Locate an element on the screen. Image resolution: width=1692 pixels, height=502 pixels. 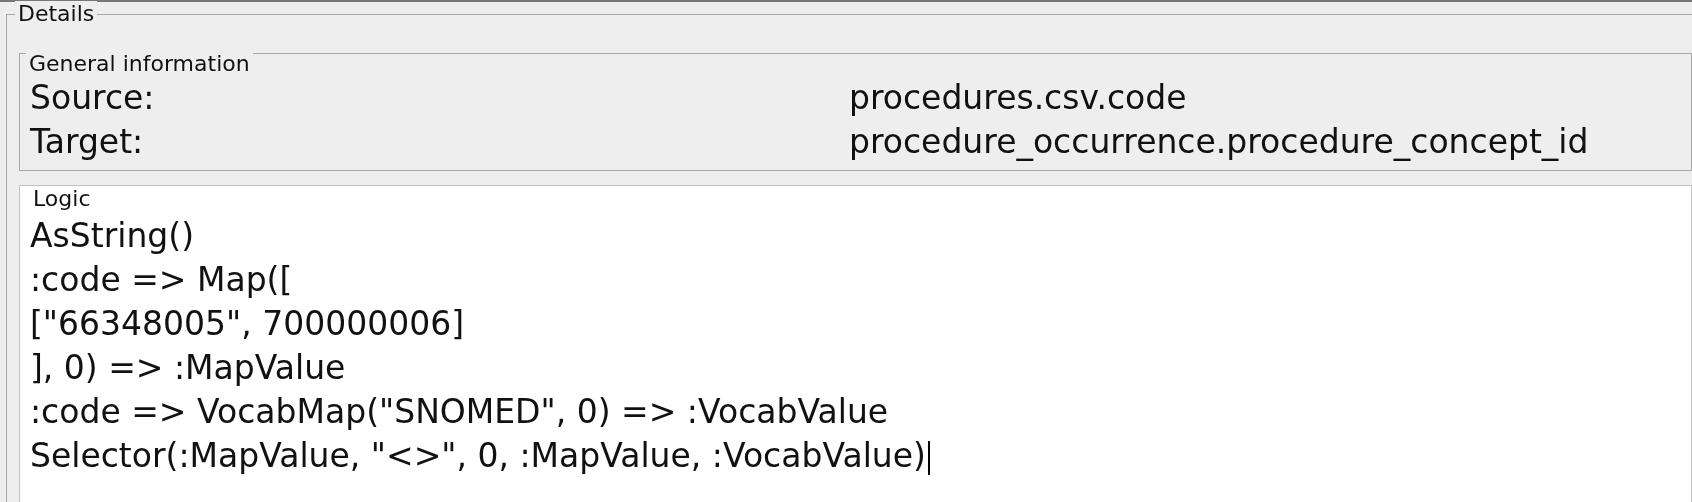
code-line: :code => VocabMap("SNOMED", 0) => :VocabValue is located at coordinates (459, 411).